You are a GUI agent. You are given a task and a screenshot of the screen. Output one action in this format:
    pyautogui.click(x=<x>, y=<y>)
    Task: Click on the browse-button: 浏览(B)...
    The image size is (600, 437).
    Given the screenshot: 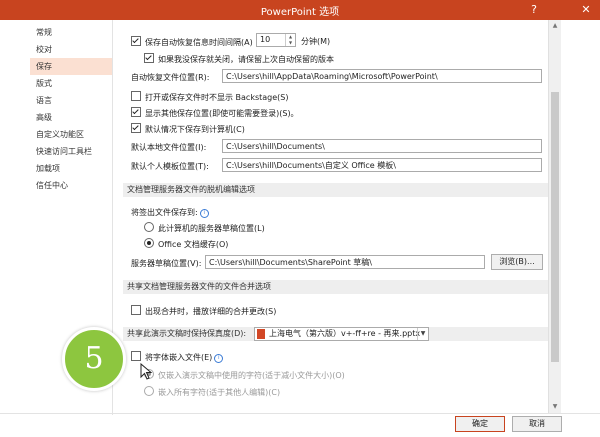 What is the action you would take?
    pyautogui.click(x=517, y=262)
    